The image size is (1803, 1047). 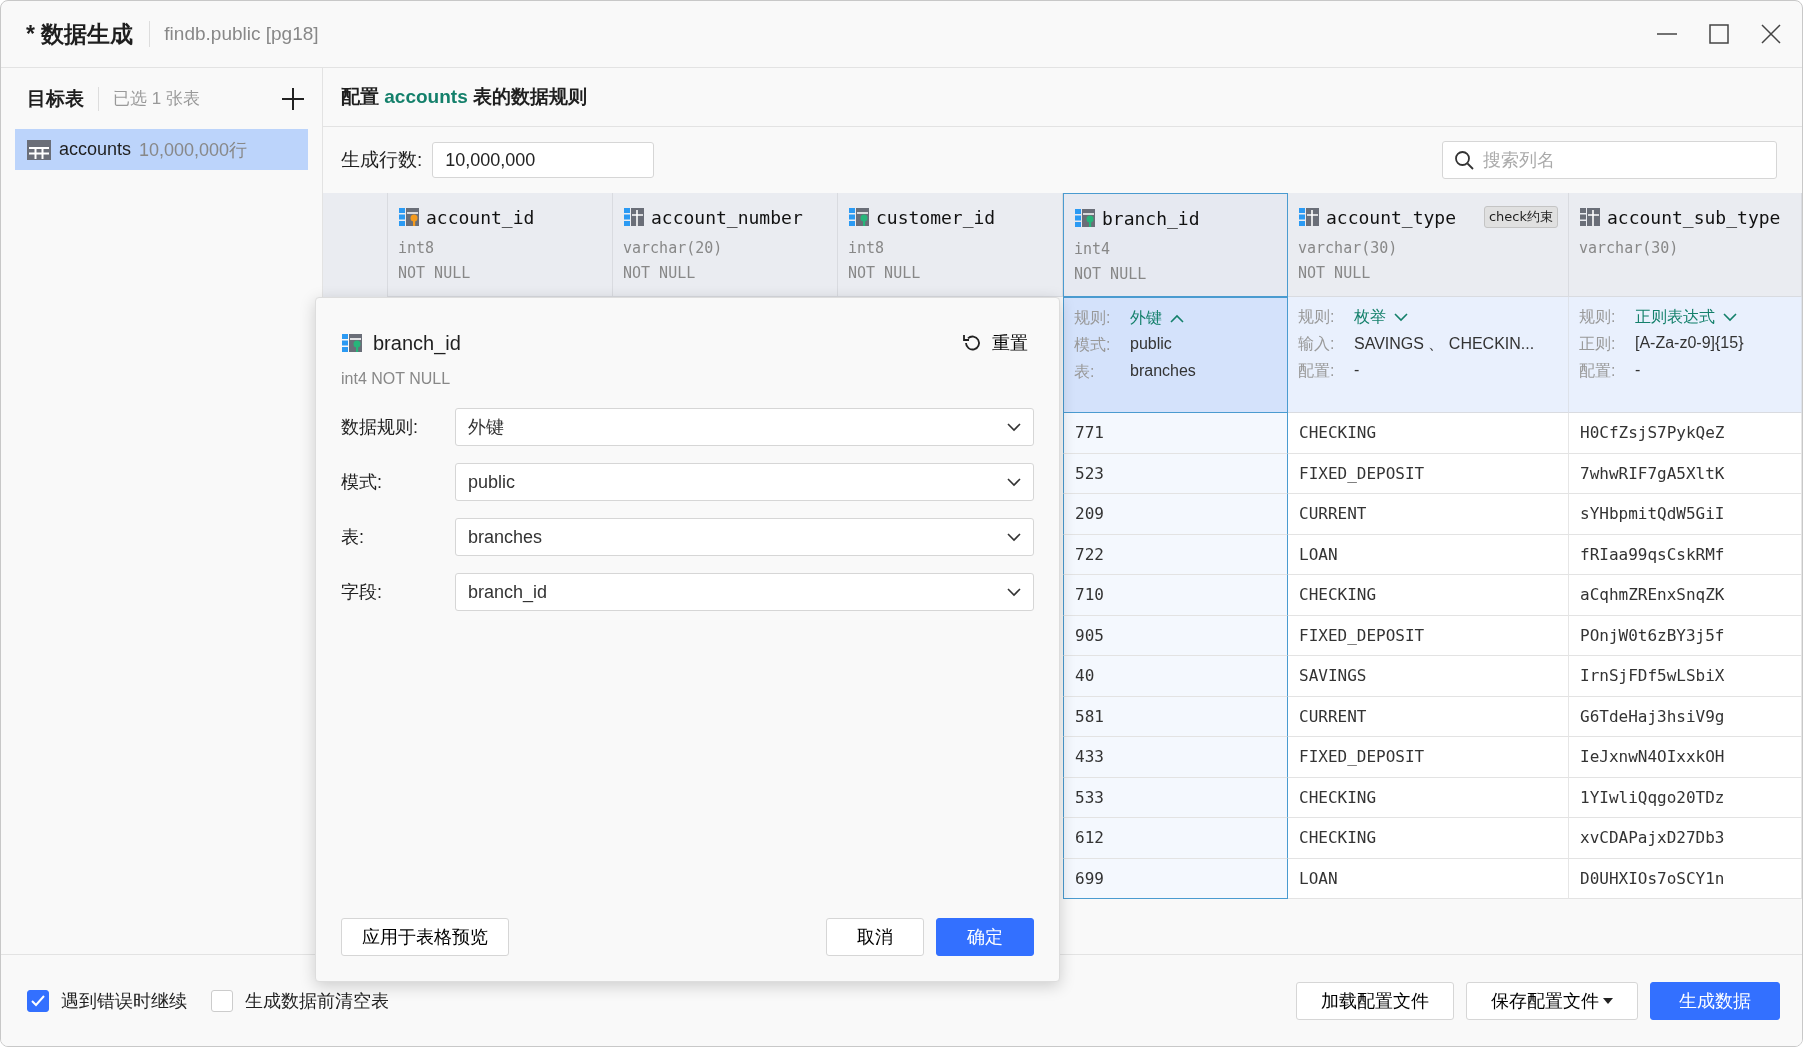 What do you see at coordinates (875, 937) in the screenshot?
I see `cancel-button: 取消` at bounding box center [875, 937].